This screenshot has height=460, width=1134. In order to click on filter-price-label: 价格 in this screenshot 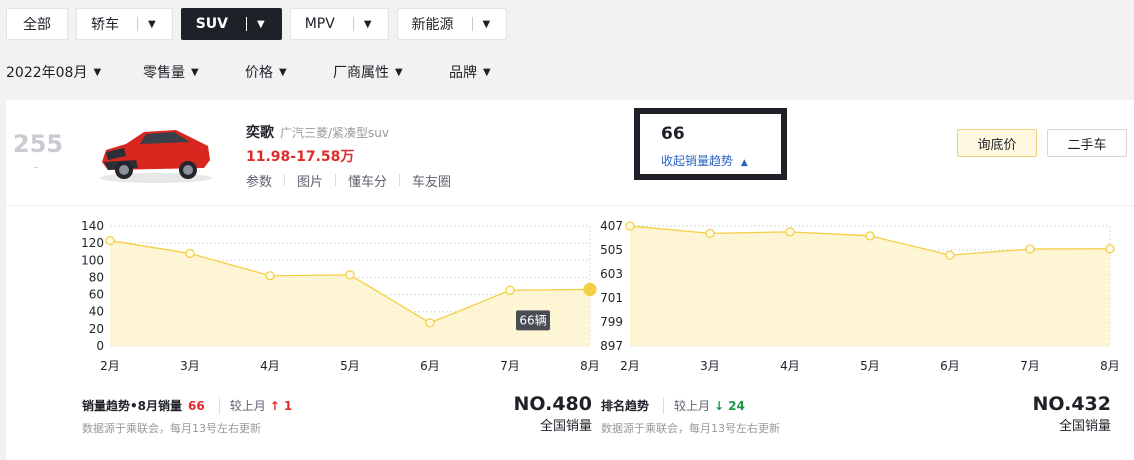, I will do `click(259, 73)`.